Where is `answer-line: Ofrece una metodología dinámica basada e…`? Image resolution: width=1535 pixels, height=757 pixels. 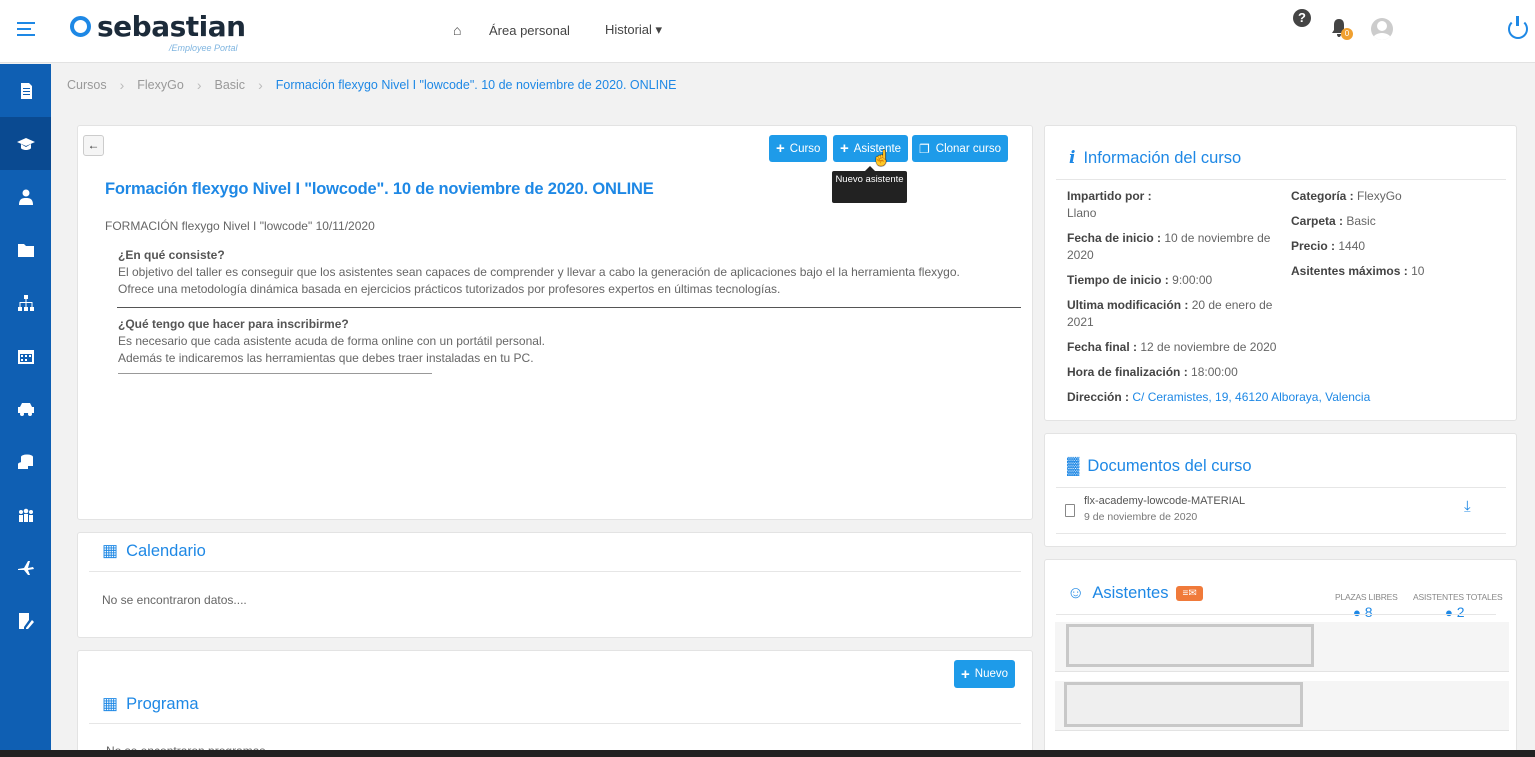 answer-line: Ofrece una metodología dinámica basada e… is located at coordinates (449, 289).